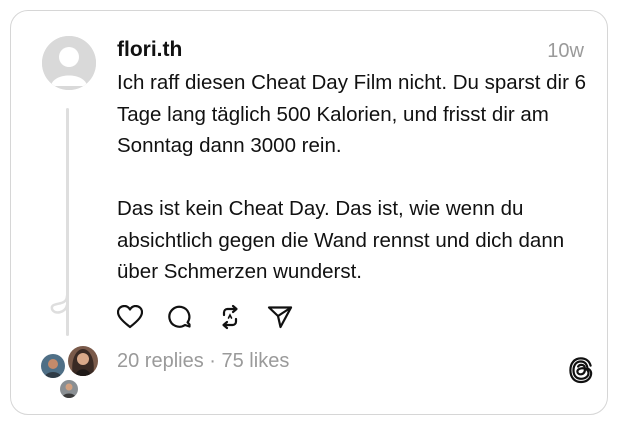 The image size is (620, 427). I want to click on comment-icon, so click(179, 316).